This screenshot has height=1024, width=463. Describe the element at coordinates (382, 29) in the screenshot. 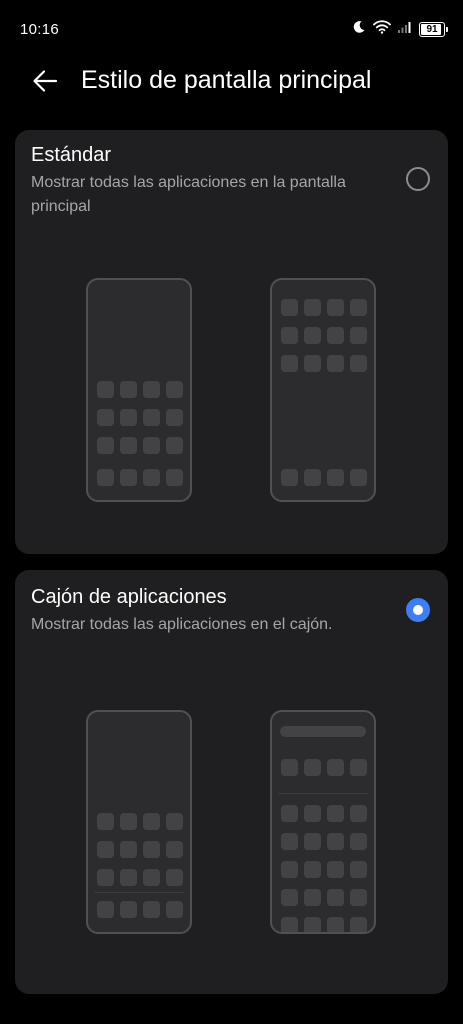

I see `wifi-icon` at that location.